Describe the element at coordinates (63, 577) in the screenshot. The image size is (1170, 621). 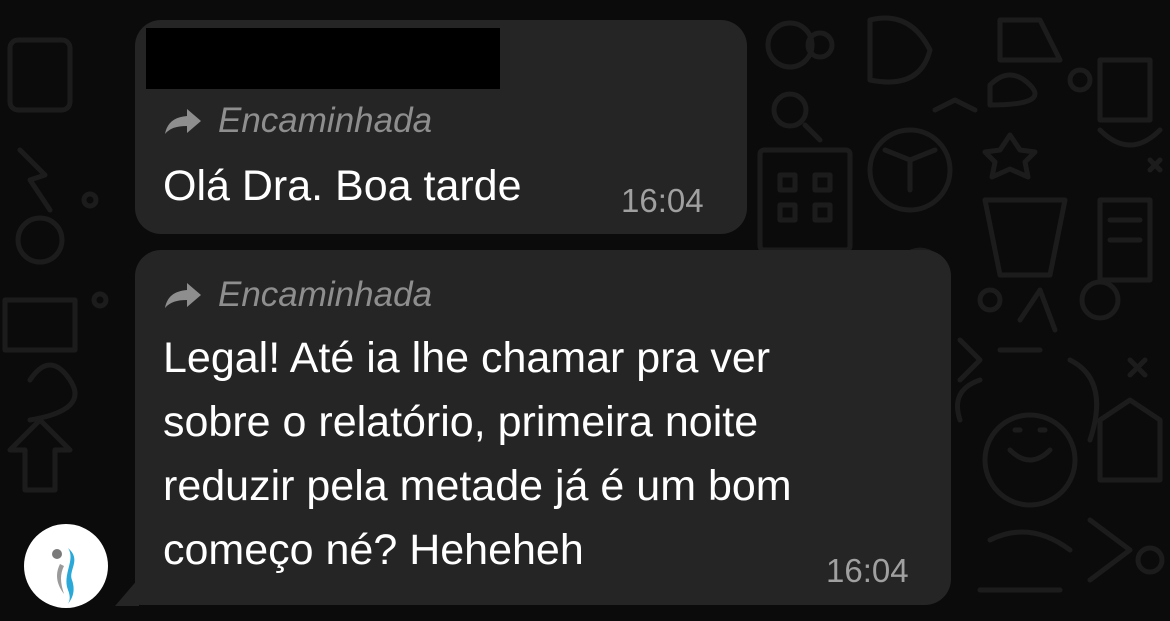
I see `contact-avatar-logo-icon` at that location.